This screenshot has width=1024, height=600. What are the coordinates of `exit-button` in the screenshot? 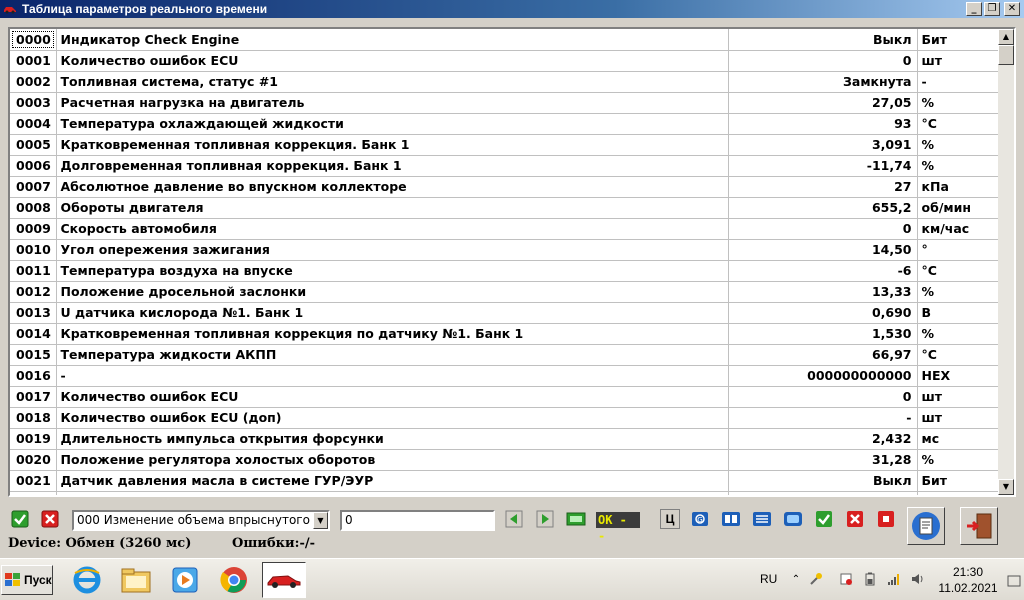 It's located at (979, 526).